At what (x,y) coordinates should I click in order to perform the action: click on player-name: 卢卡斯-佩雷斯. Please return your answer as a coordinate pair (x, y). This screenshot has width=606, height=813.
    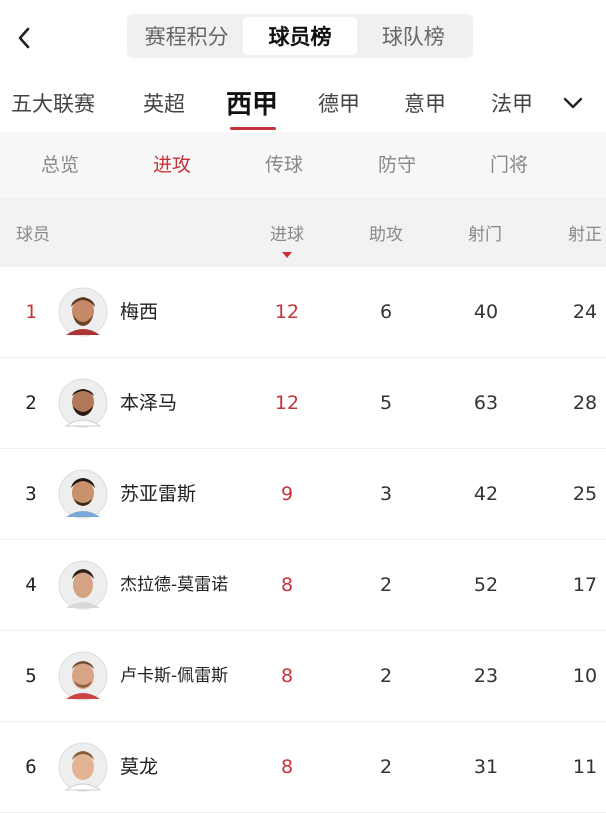
    Looking at the image, I should click on (174, 676).